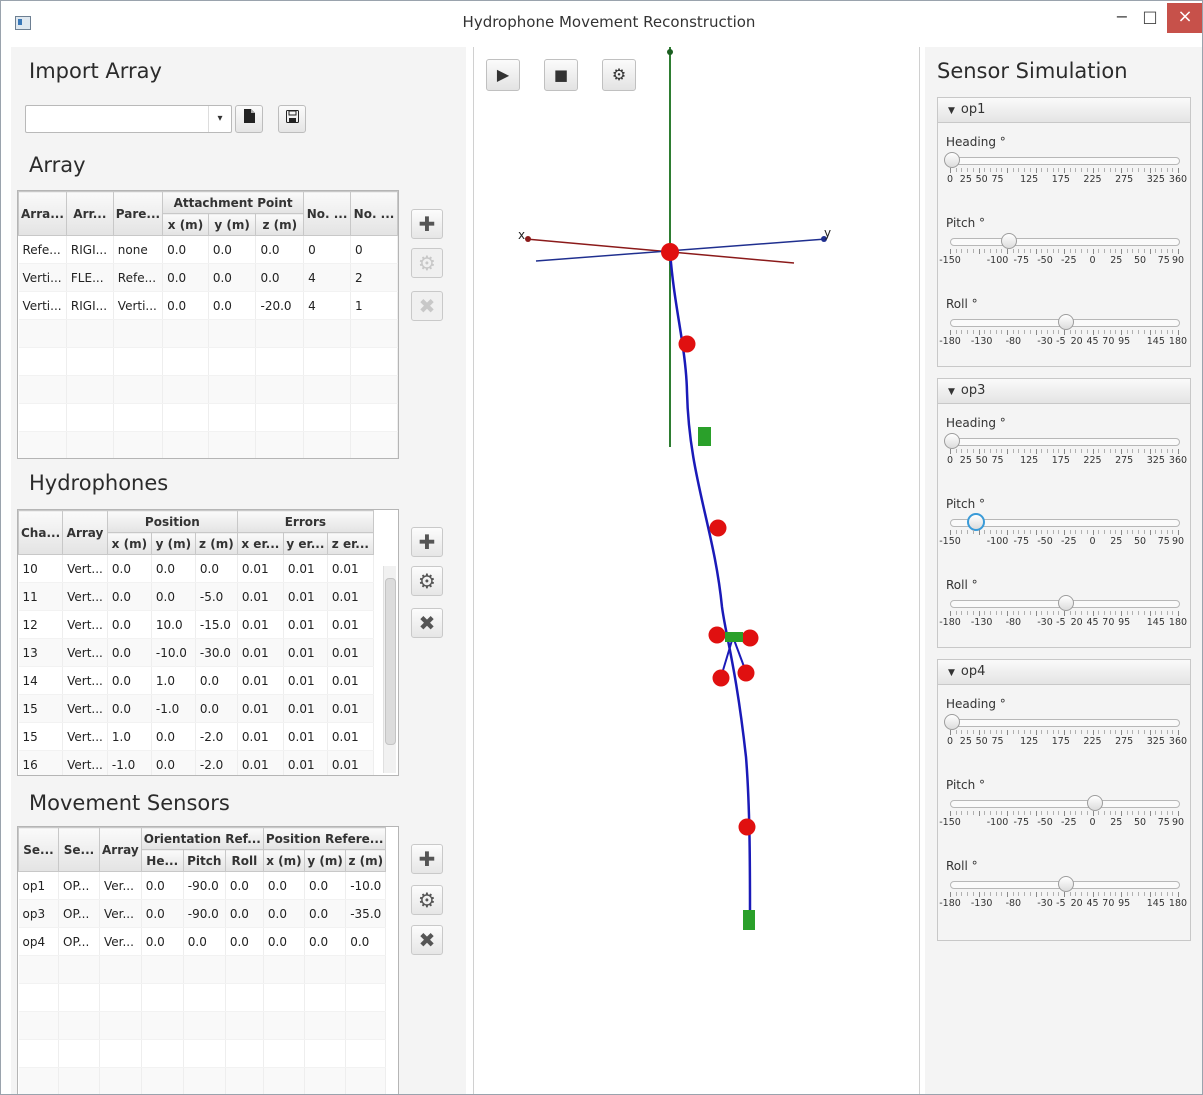 The image size is (1203, 1095). Describe the element at coordinates (366, 885) in the screenshot. I see `table-cell: -10.0` at that location.